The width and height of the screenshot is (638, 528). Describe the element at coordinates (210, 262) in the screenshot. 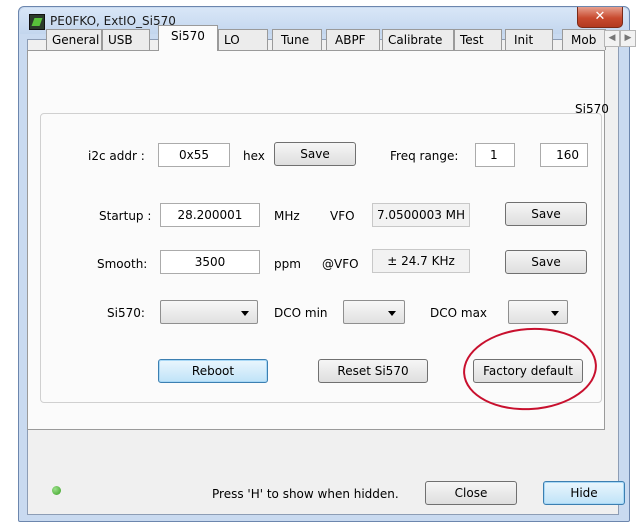

I see `smooth-ppm-input: 3500` at that location.